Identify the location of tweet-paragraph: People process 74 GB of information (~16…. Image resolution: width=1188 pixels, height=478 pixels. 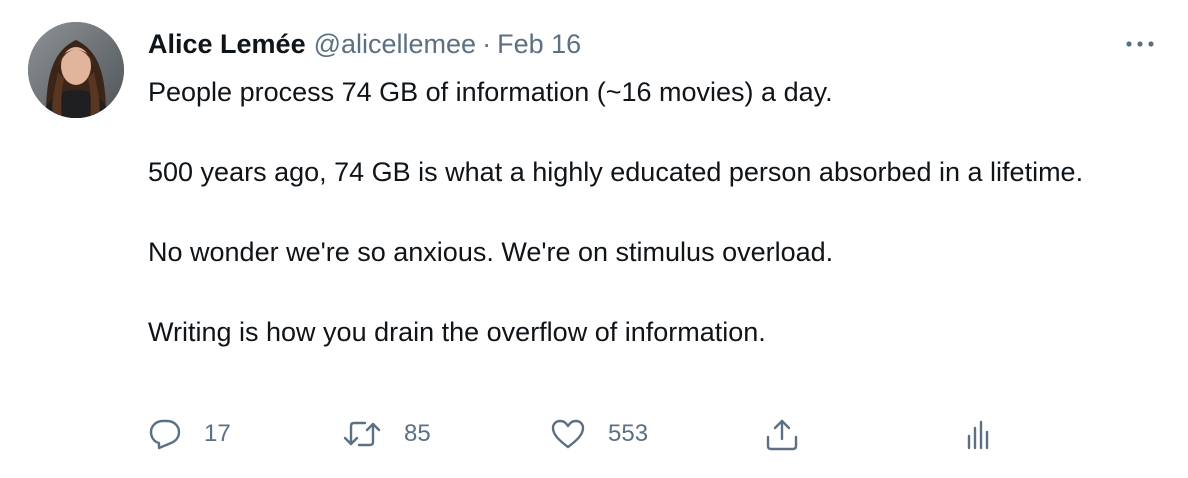
(490, 92).